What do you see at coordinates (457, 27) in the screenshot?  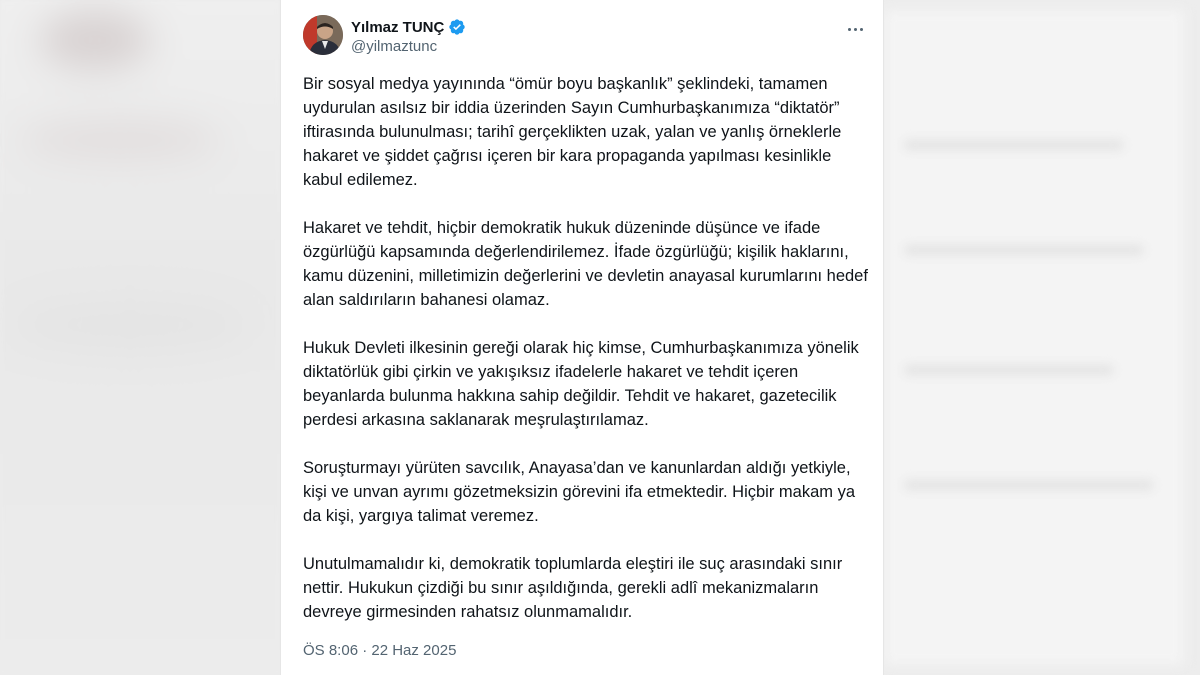 I see `verified-badge-icon` at bounding box center [457, 27].